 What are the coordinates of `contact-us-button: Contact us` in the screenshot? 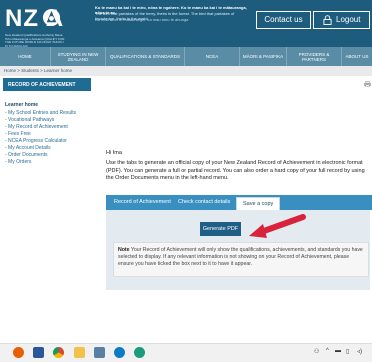 It's located at (283, 20).